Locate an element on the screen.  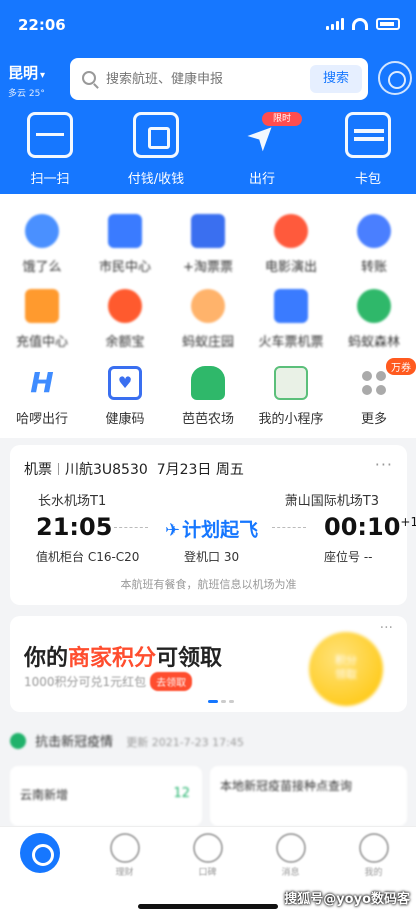
grid-item-eleme: 饿了么 is located at coordinates (42, 244).